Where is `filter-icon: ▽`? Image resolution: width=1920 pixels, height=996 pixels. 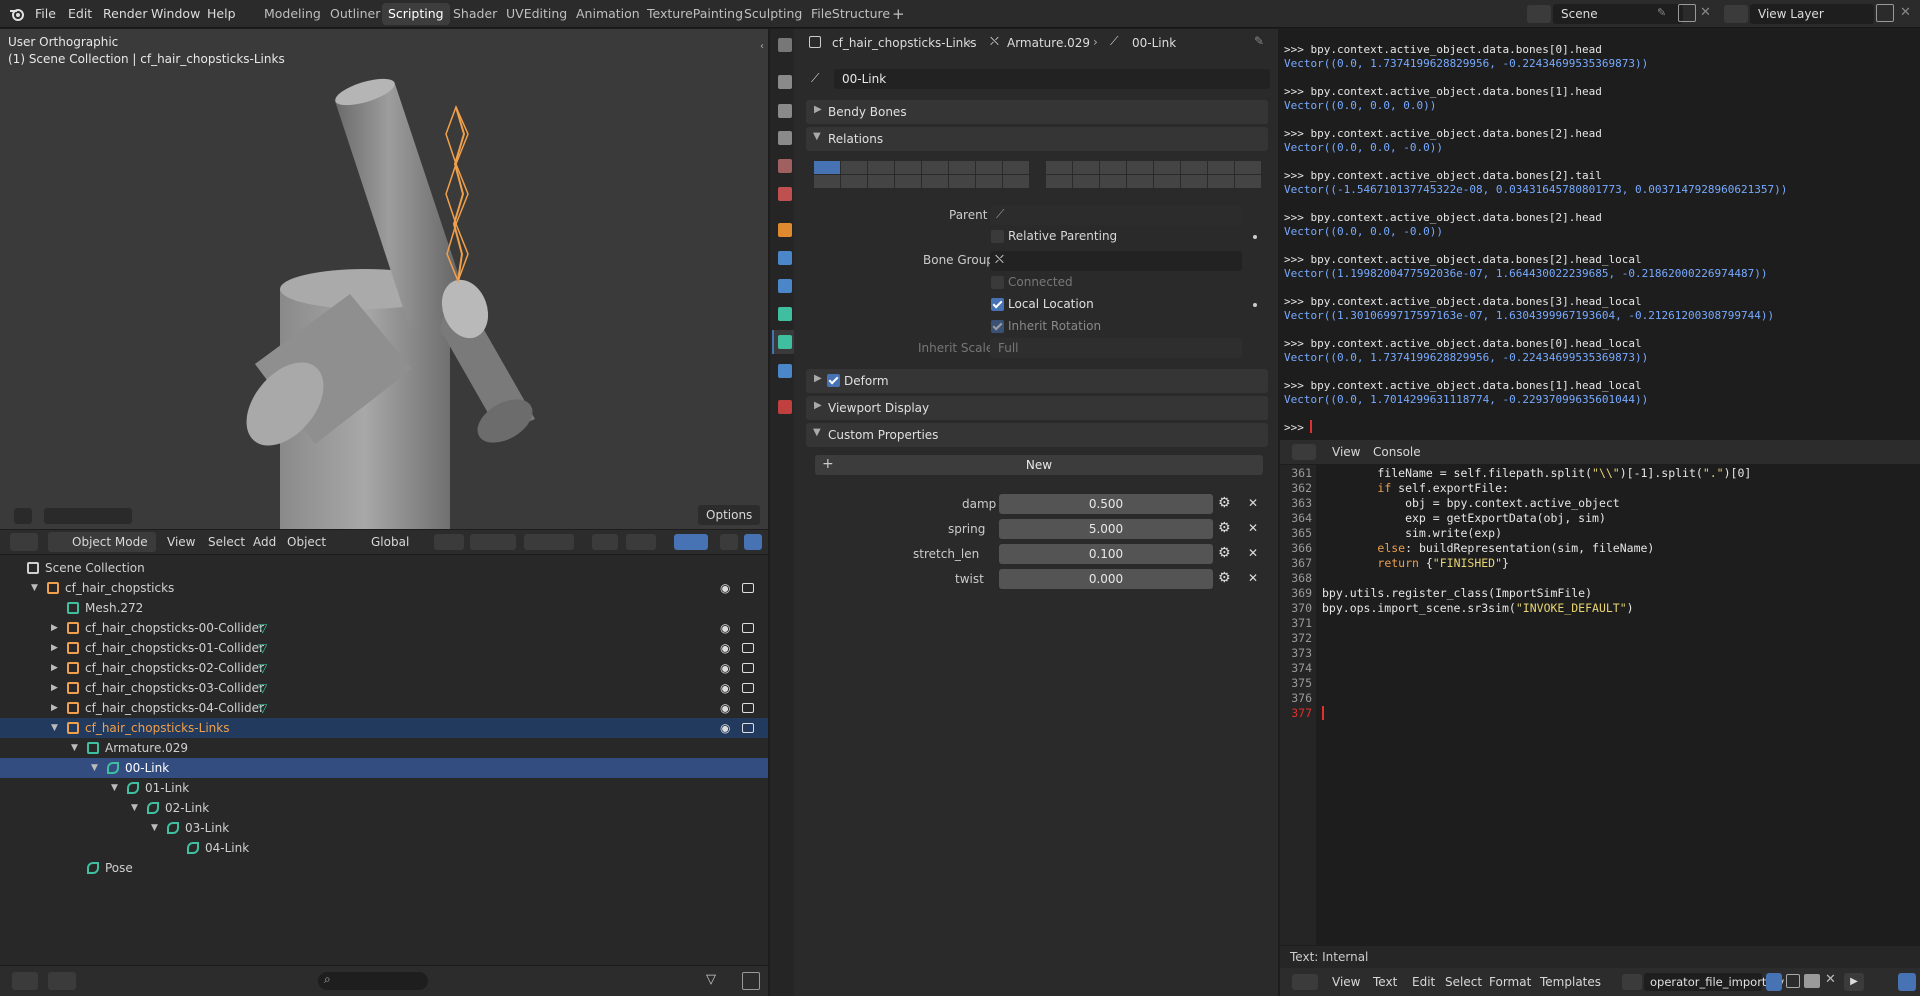 filter-icon: ▽ is located at coordinates (711, 979).